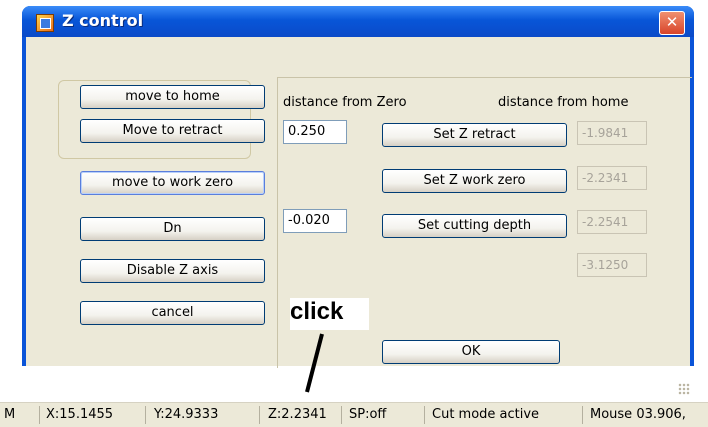 The width and height of the screenshot is (708, 427). What do you see at coordinates (20, 415) in the screenshot?
I see `status-mode-cell: M` at bounding box center [20, 415].